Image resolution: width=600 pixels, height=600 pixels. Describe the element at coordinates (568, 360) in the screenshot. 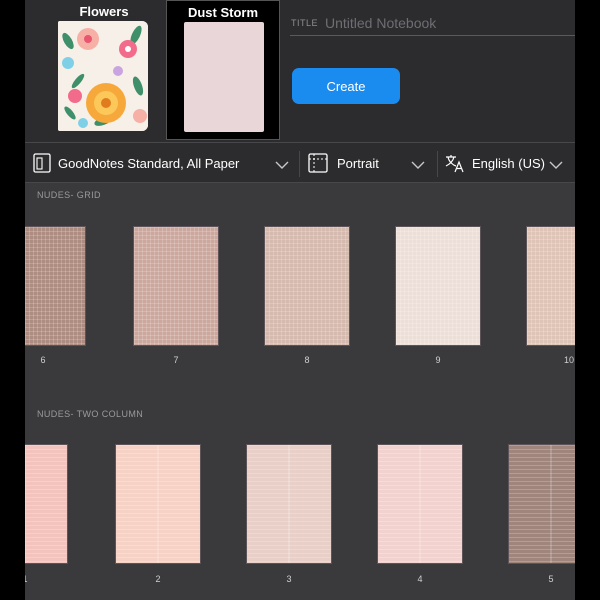

I see `template-number: 10` at that location.